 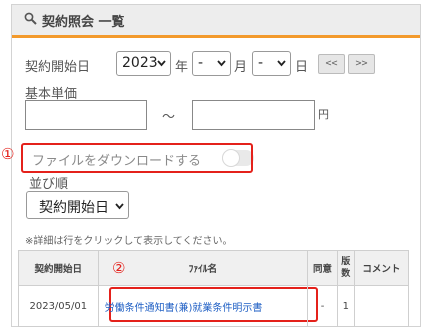 What do you see at coordinates (253, 115) in the screenshot?
I see `base-price-max-input` at bounding box center [253, 115].